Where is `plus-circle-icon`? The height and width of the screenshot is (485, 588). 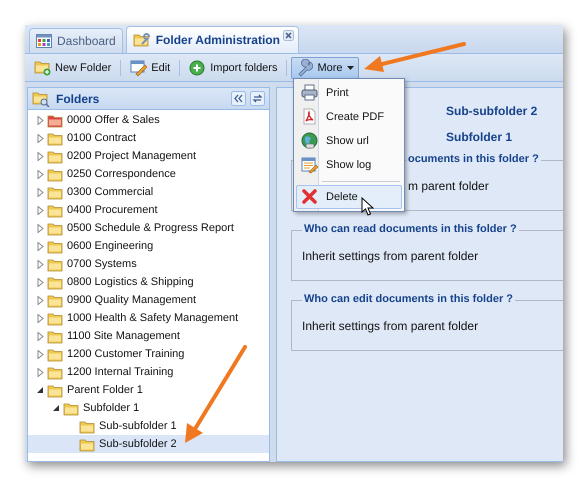 plus-circle-icon is located at coordinates (197, 67).